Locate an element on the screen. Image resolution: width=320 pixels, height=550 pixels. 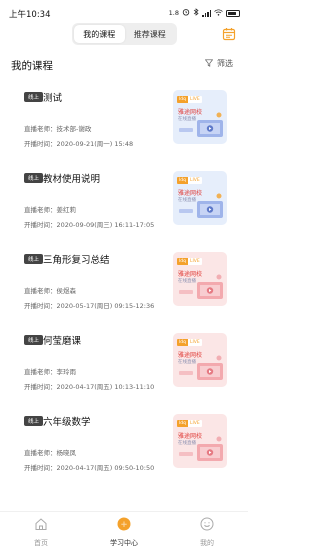
course-start-time: 开播时间：2020-05-17(周日) 09:15-12:36 is located at coordinates (89, 306).